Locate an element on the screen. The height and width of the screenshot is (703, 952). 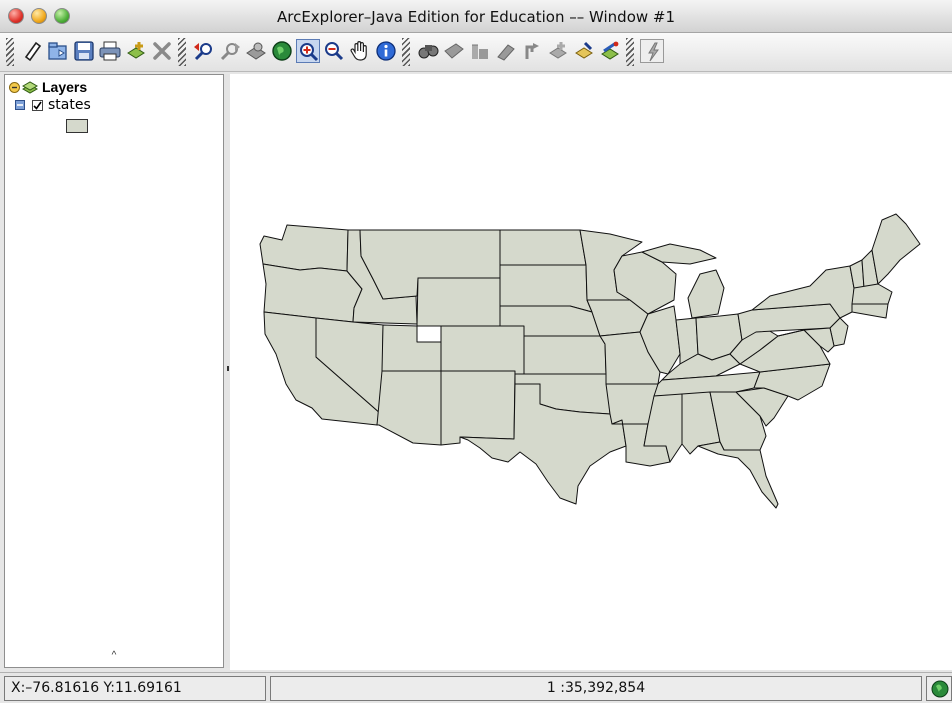
zoom-next-button is located at coordinates (230, 51).